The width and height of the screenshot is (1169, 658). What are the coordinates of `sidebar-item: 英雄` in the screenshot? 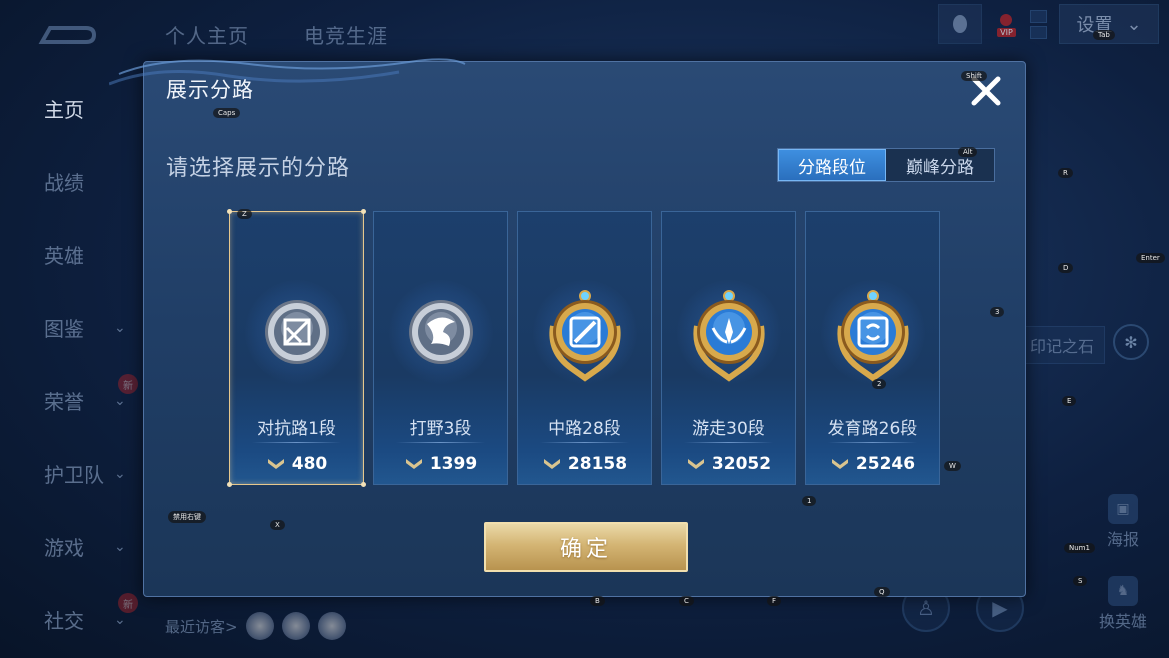 It's located at (70, 254).